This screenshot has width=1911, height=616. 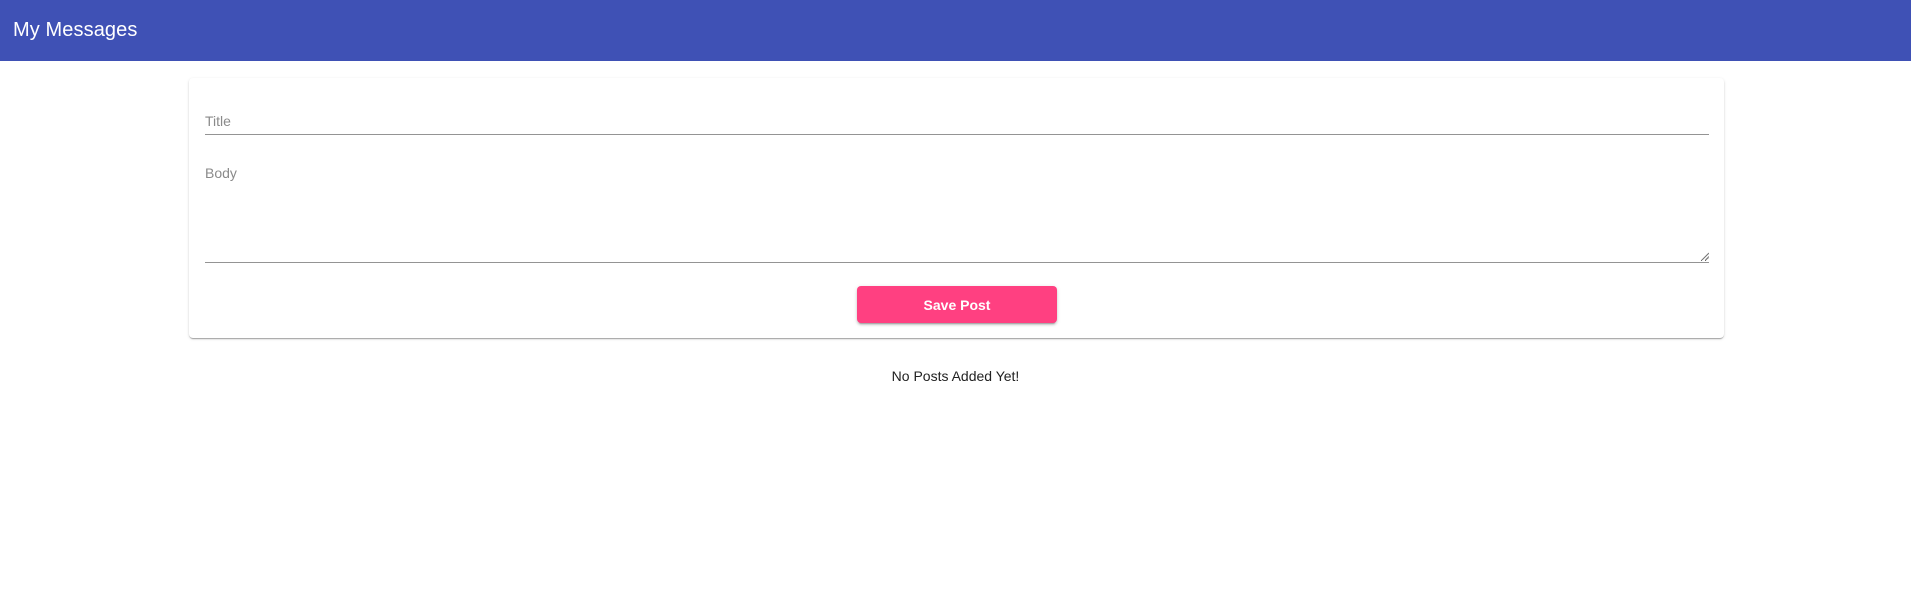 What do you see at coordinates (957, 121) in the screenshot?
I see `title-input` at bounding box center [957, 121].